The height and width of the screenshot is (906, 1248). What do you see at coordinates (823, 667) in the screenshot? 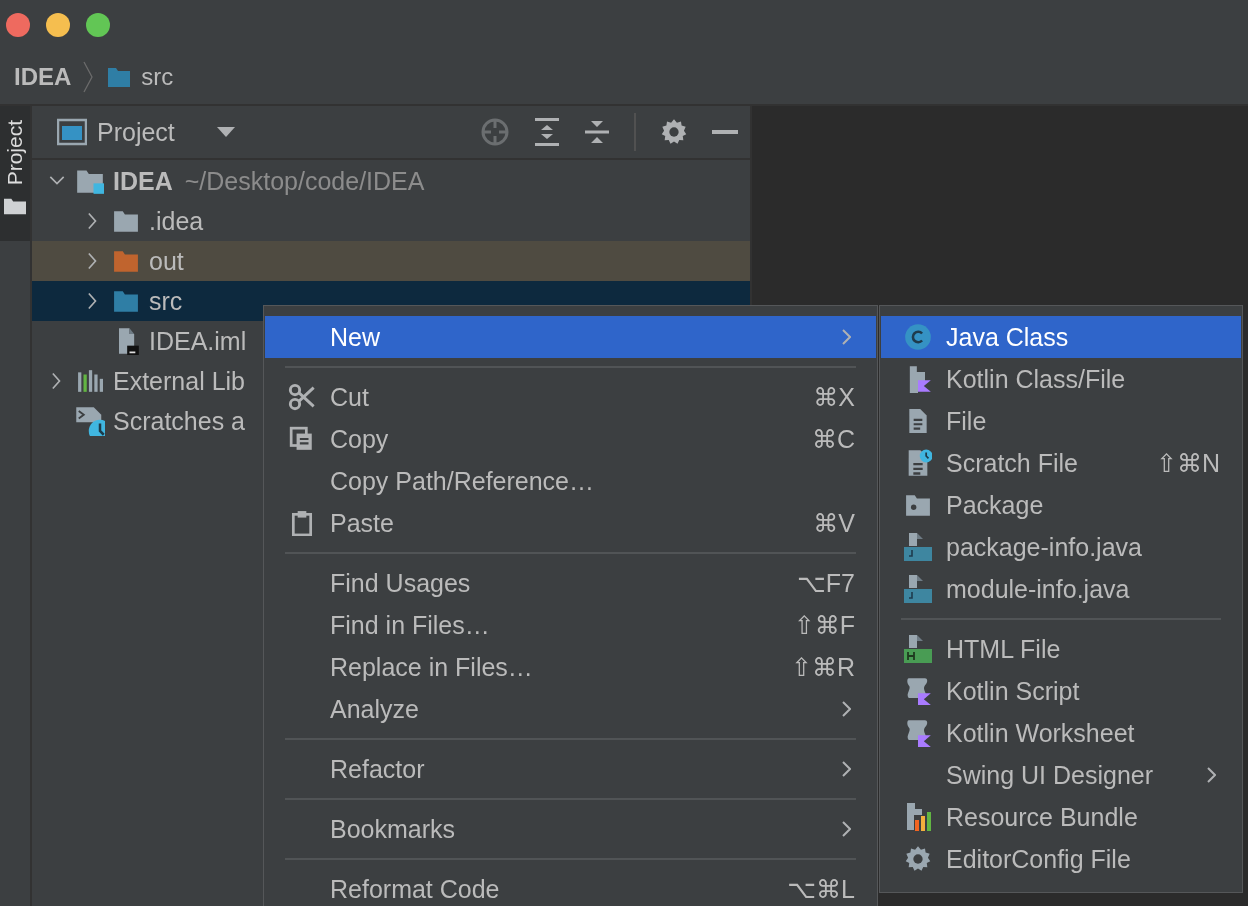
I see `shortcut-label: ⇧⌘R` at bounding box center [823, 667].